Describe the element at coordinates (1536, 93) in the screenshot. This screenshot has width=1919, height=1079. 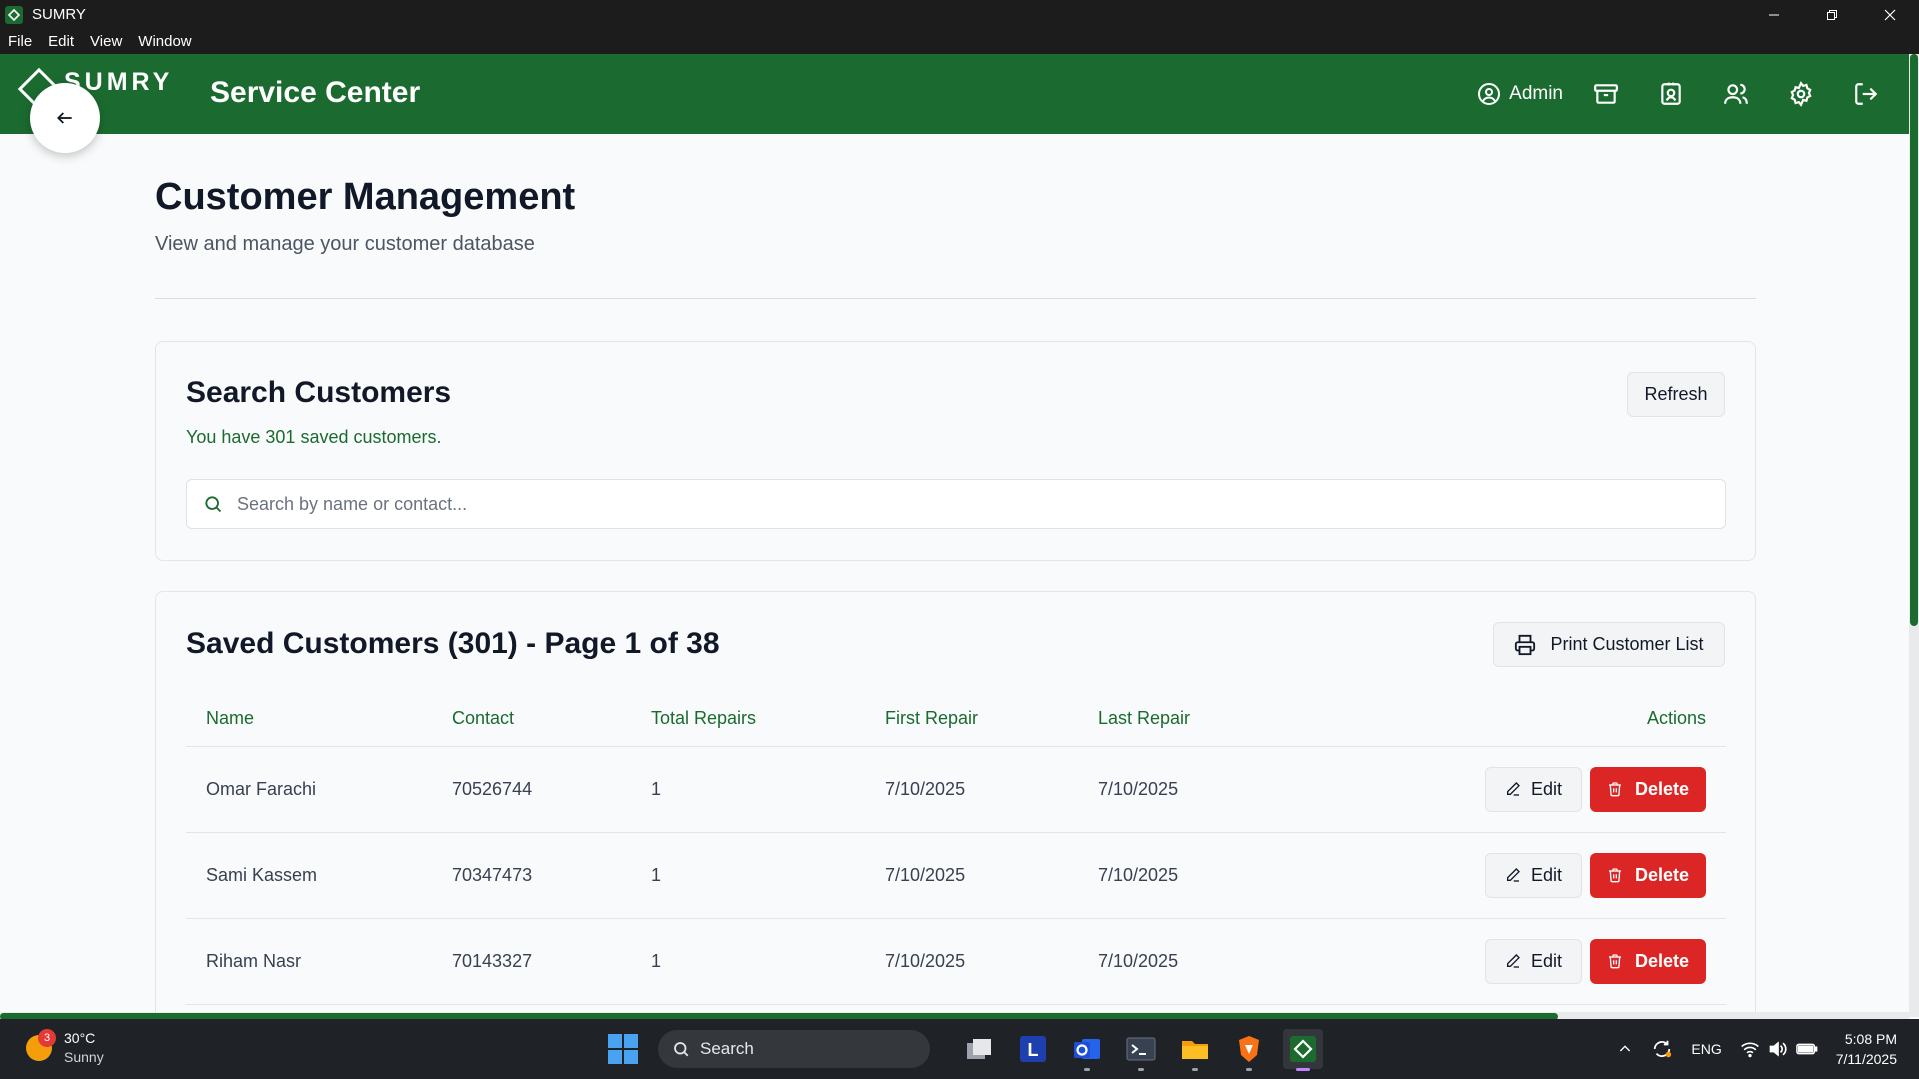
I see `admin-label: Admin` at that location.